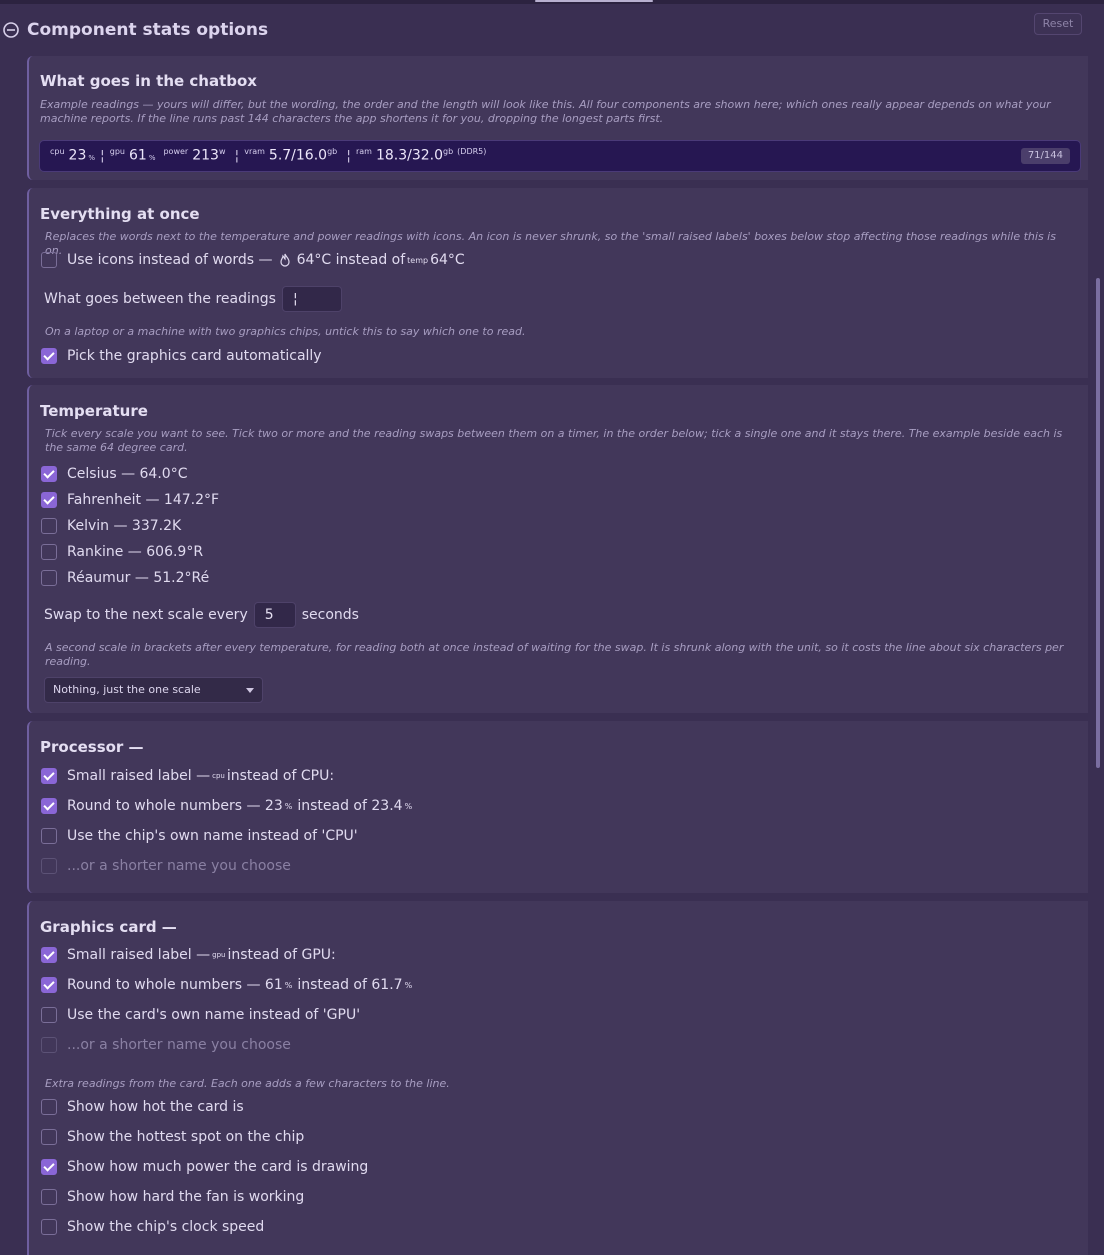  What do you see at coordinates (187, 776) in the screenshot?
I see `cpu-raised-toggle: Small raised label — cpu instead of CPU:` at bounding box center [187, 776].